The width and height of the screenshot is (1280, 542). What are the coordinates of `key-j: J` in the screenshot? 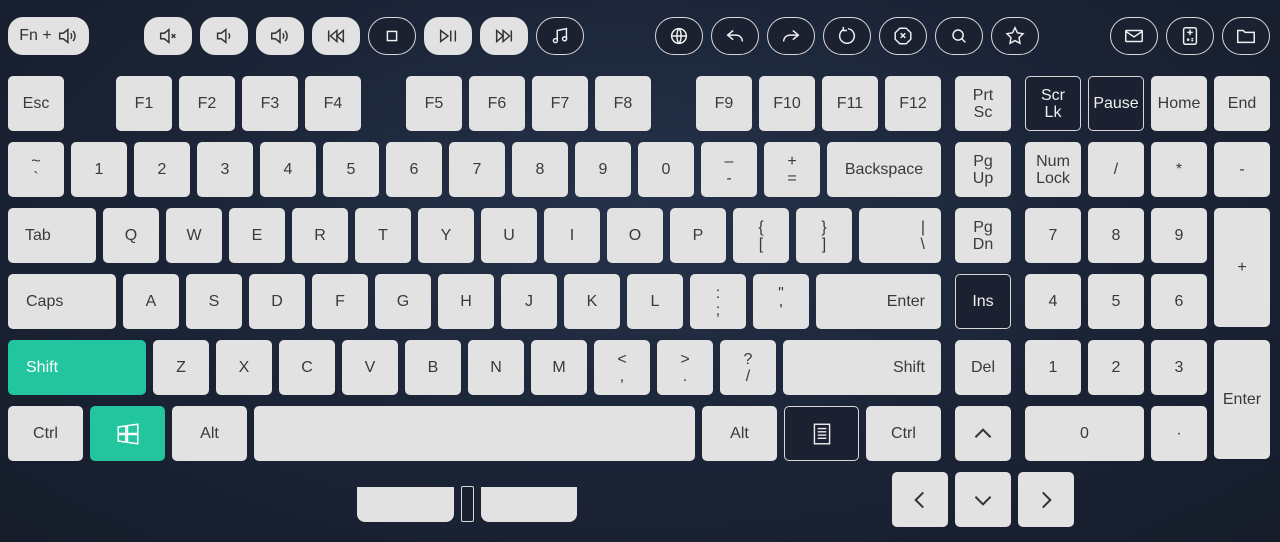 It's located at (529, 301).